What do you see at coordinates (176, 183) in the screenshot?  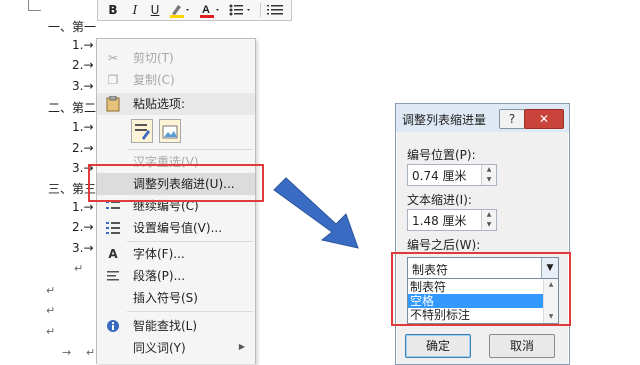 I see `menu-highlight-box` at bounding box center [176, 183].